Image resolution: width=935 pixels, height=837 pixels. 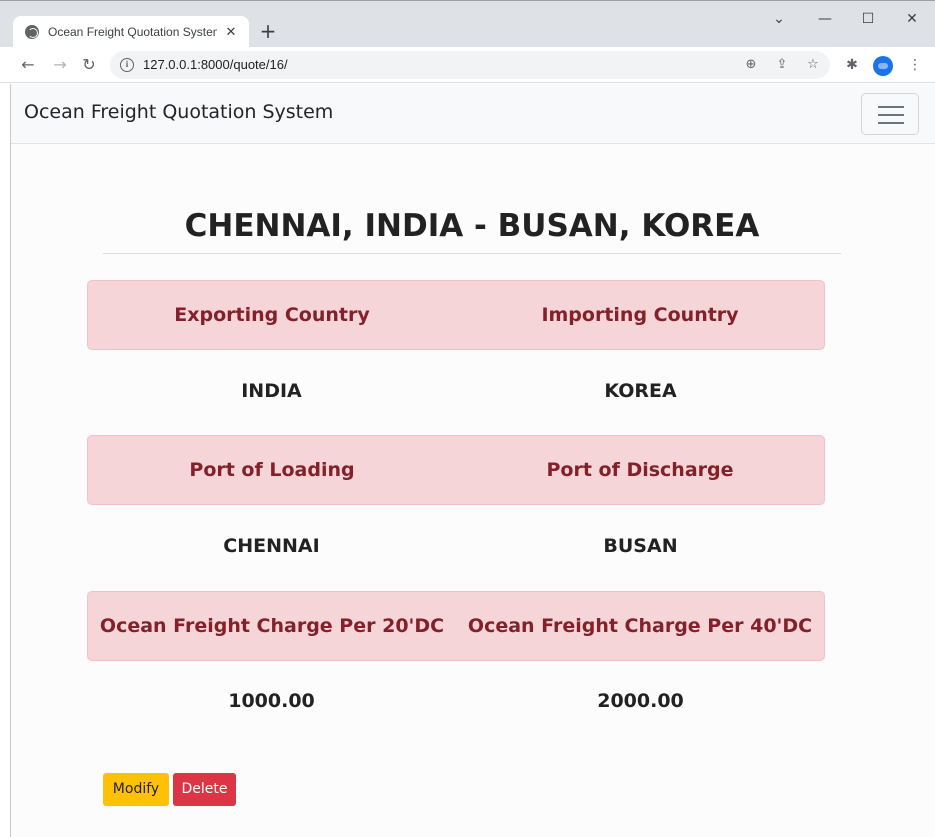 What do you see at coordinates (60, 65) in the screenshot?
I see `forward-icon: →` at bounding box center [60, 65].